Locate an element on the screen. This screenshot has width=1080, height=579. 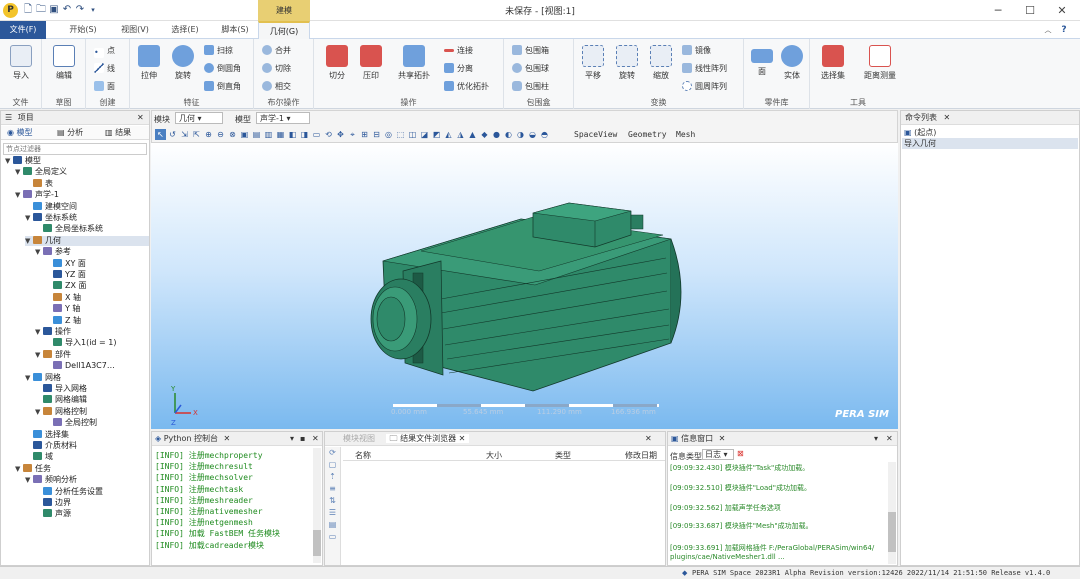
solid-library-button: 实体 is located at coordinates (792, 63).